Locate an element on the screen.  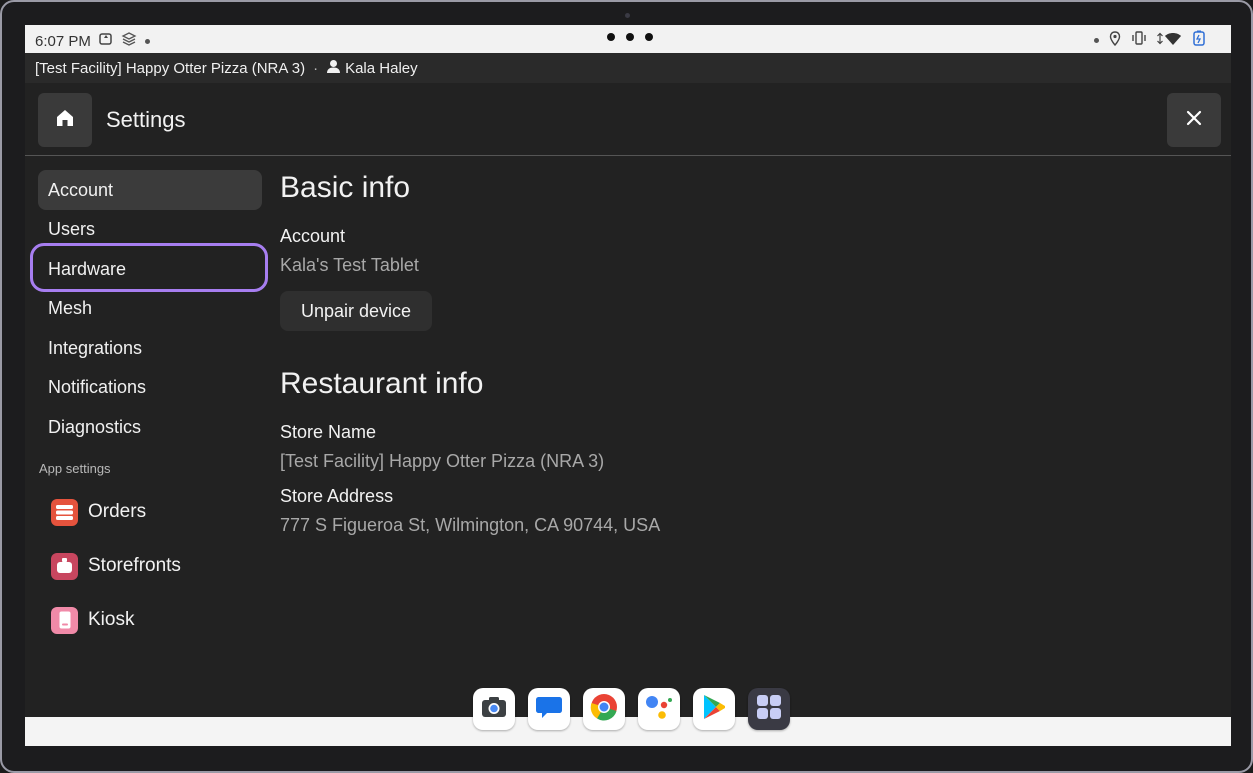
dock-assistant-app is located at coordinates (659, 709).